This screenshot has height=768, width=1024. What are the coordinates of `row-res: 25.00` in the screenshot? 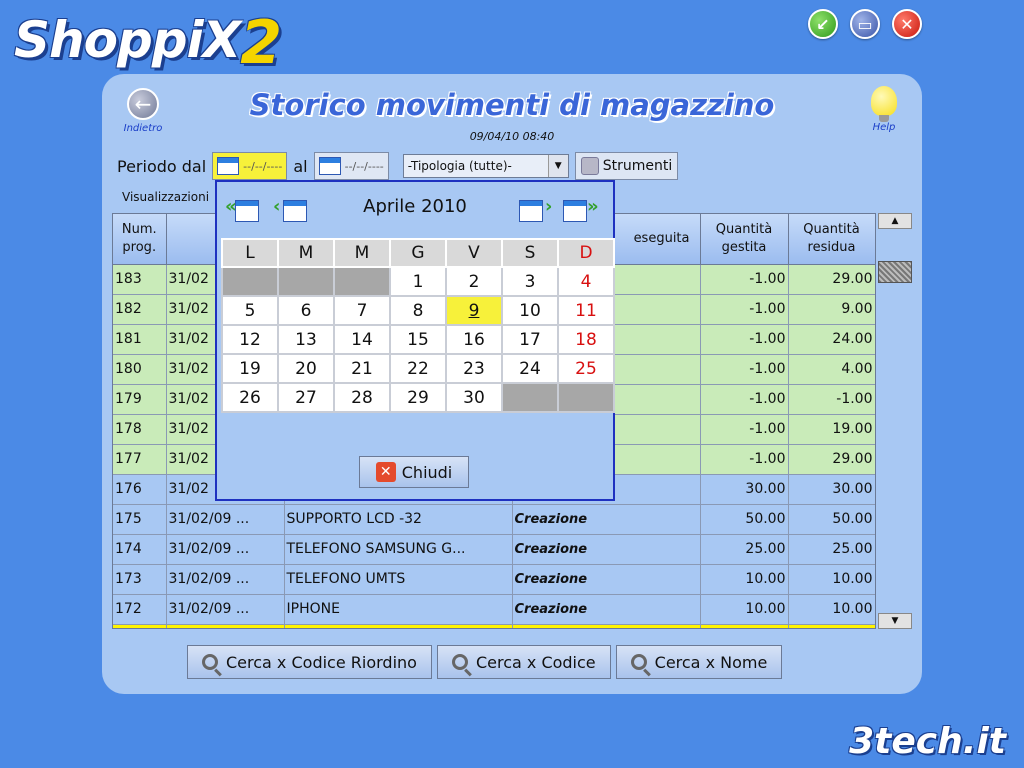 It's located at (831, 549).